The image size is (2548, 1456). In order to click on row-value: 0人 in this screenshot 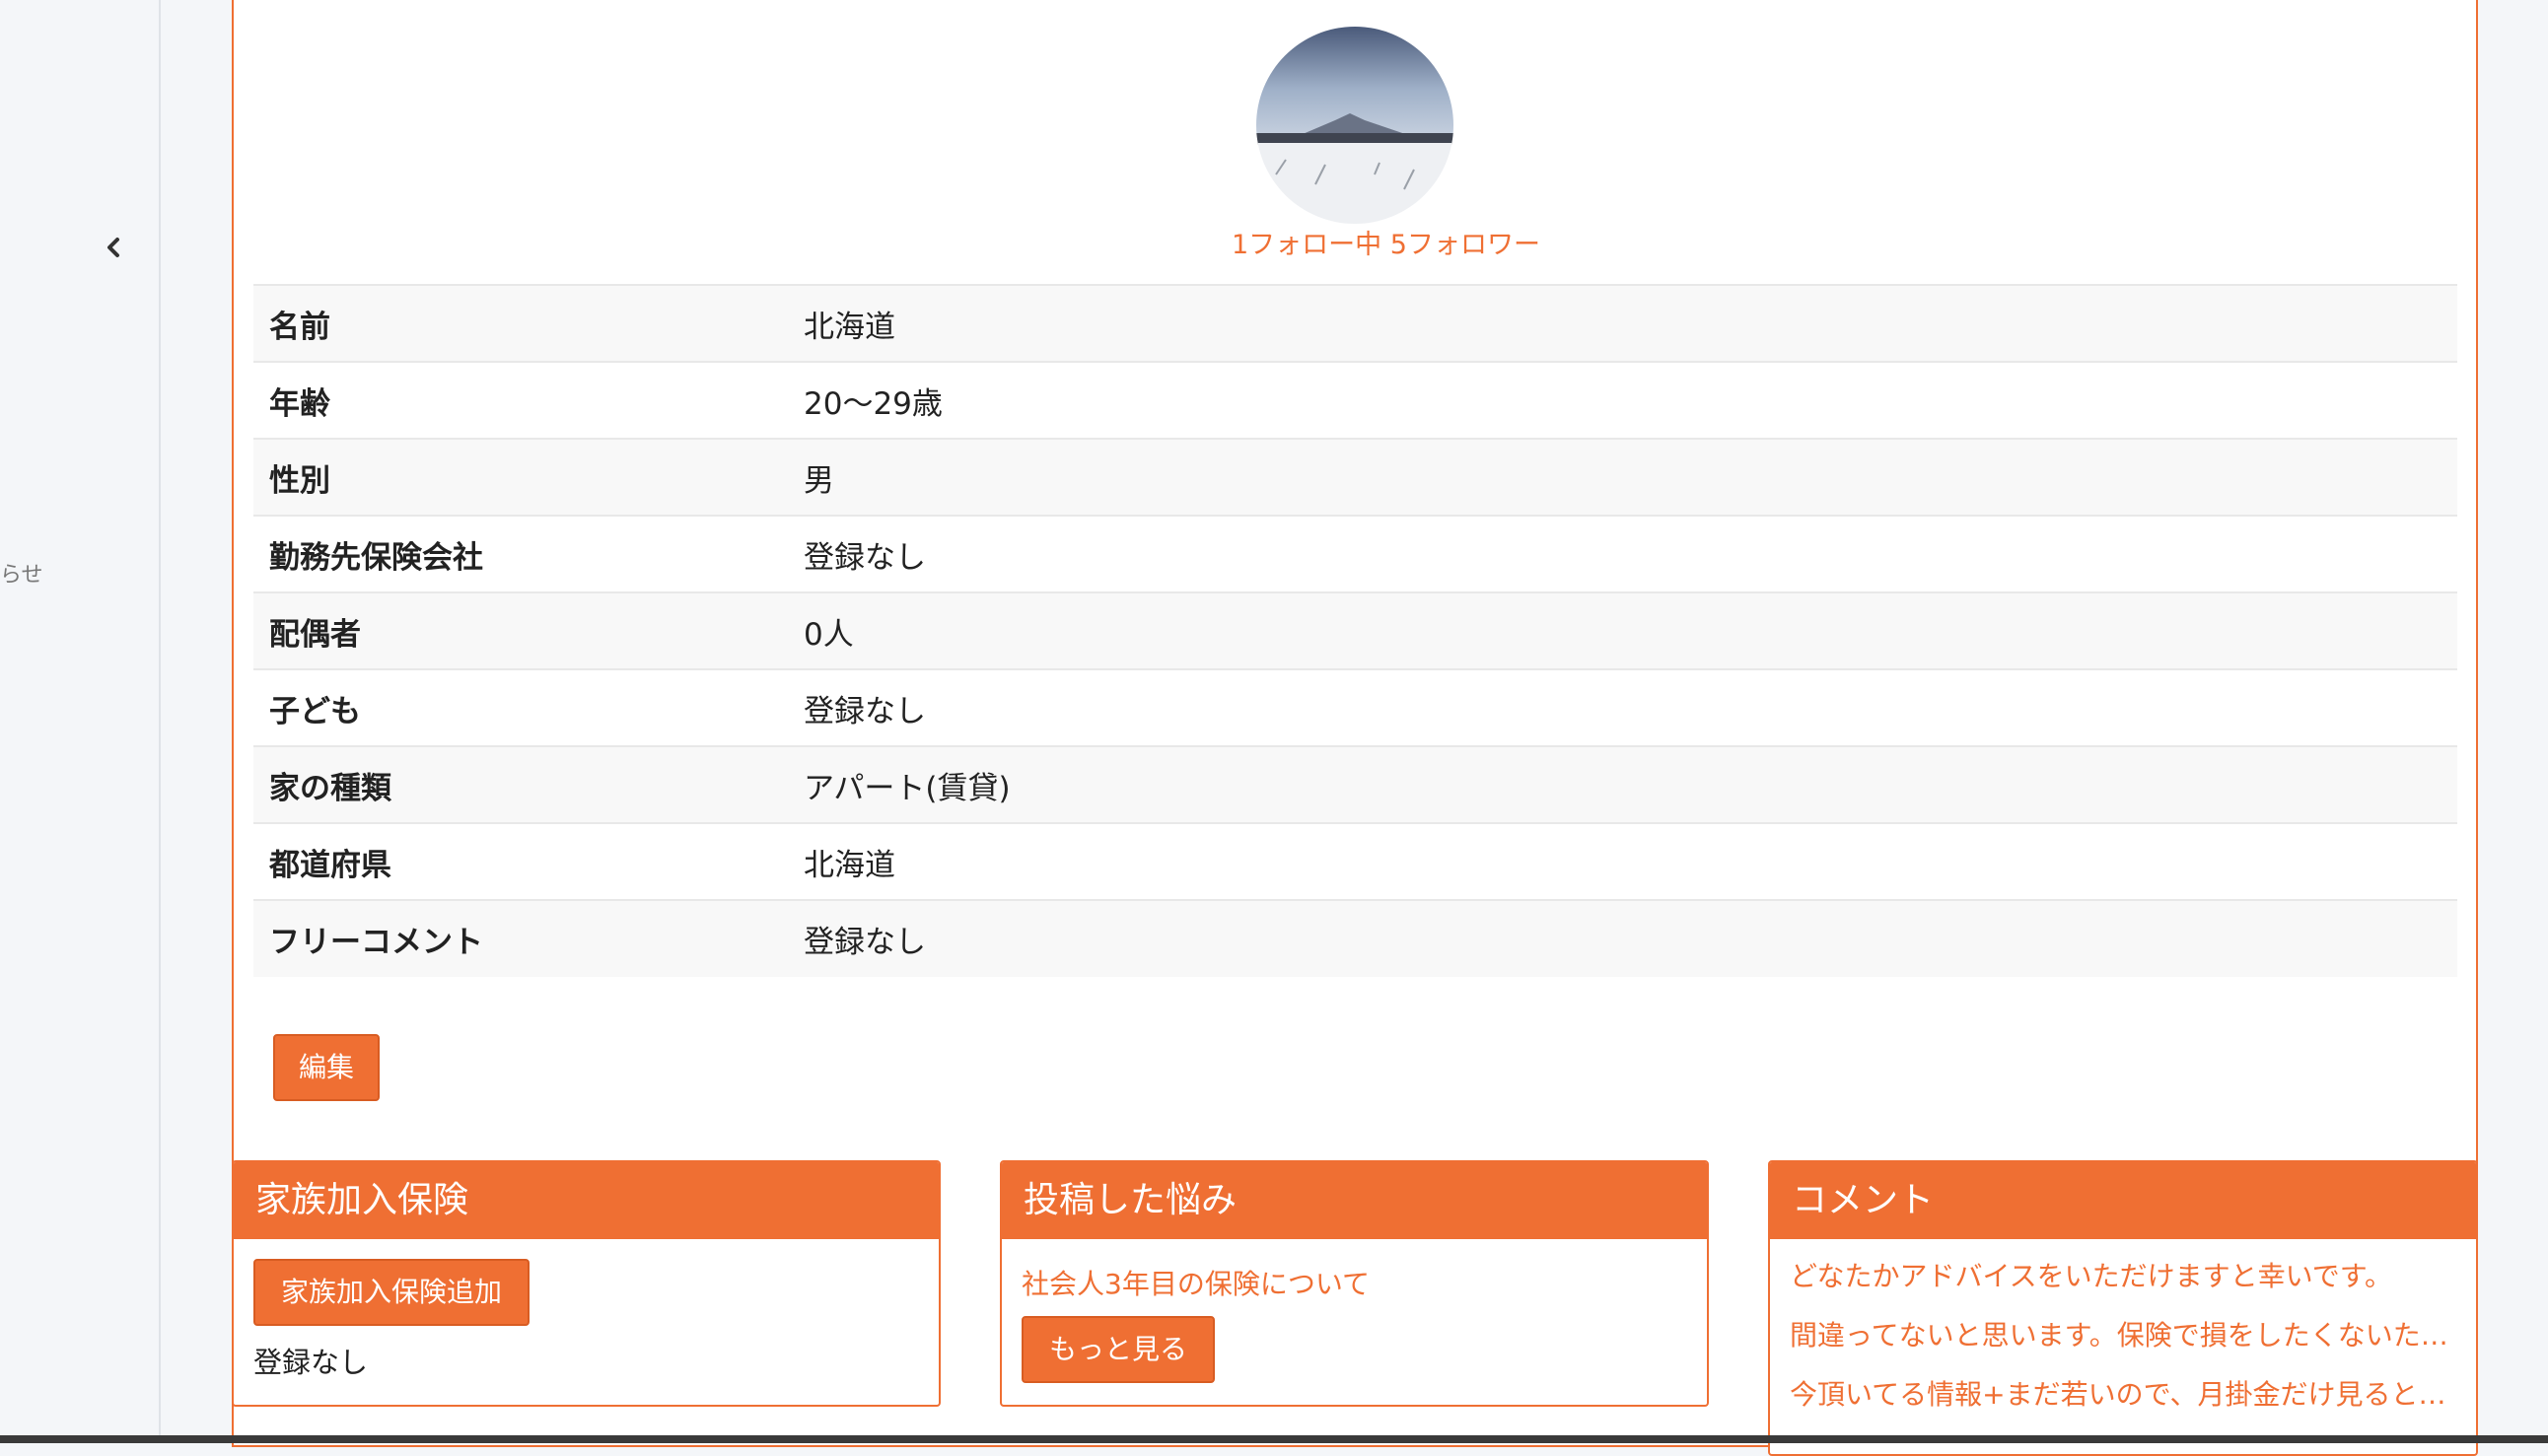, I will do `click(829, 634)`.